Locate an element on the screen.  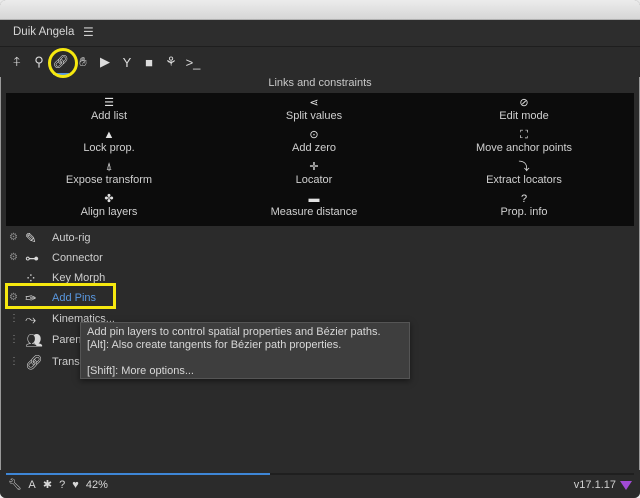
share-icon: ⋖ is located at coordinates (314, 103).